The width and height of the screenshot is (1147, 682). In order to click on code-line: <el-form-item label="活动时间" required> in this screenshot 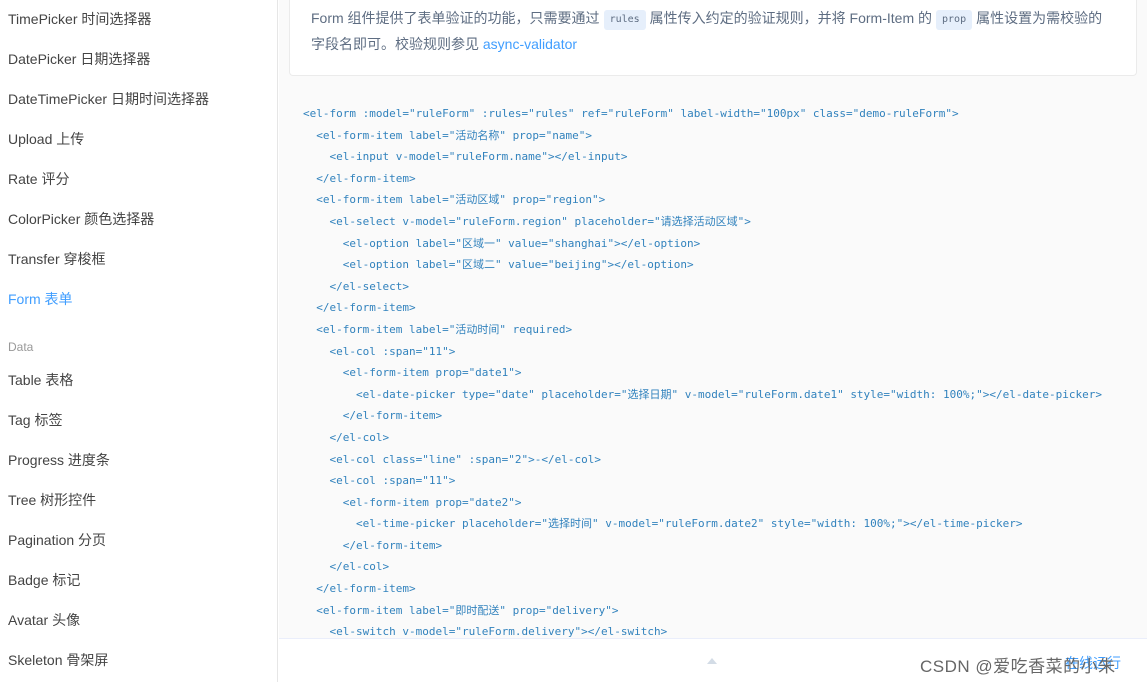, I will do `click(438, 329)`.